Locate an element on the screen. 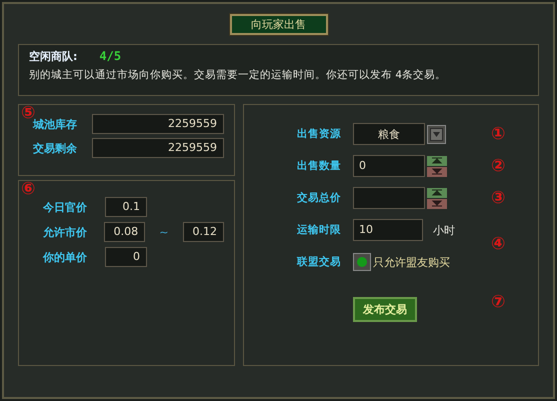 This screenshot has width=557, height=401. annotation-marker: ① is located at coordinates (498, 134).